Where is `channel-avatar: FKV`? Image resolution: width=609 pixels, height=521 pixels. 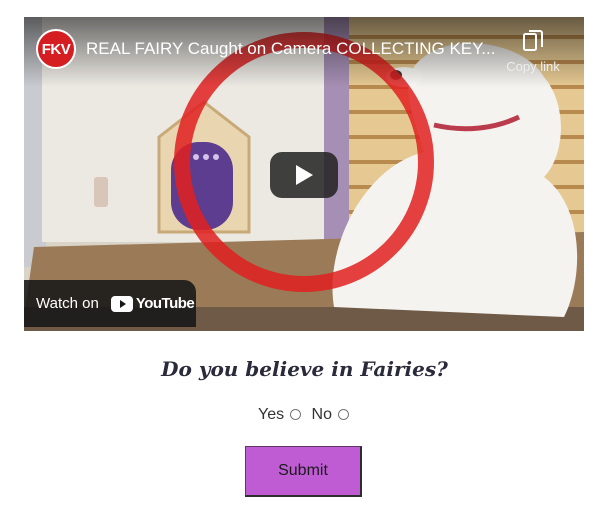
channel-avatar: FKV is located at coordinates (56, 49).